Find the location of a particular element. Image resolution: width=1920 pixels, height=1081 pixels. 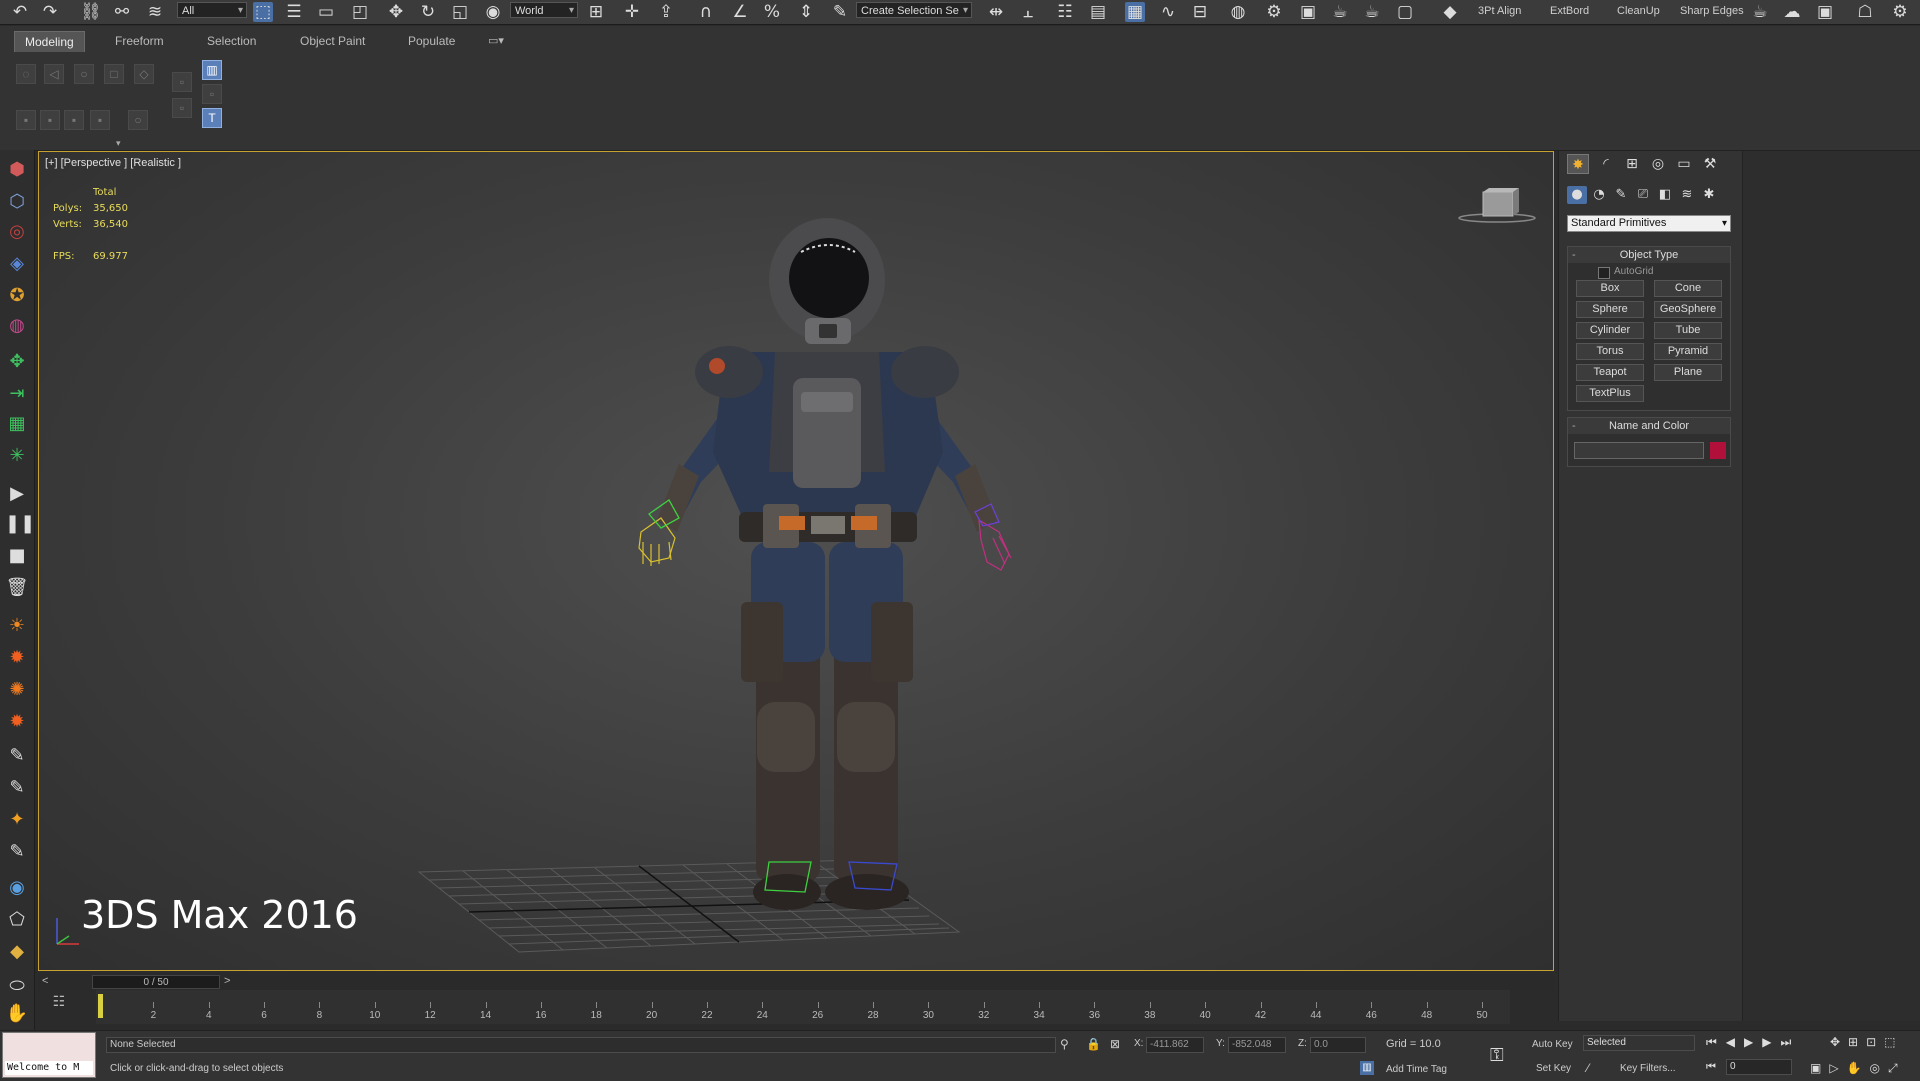

viewport-nav-controls-top: ✥⊞⊡⬚ is located at coordinates (1867, 1042).